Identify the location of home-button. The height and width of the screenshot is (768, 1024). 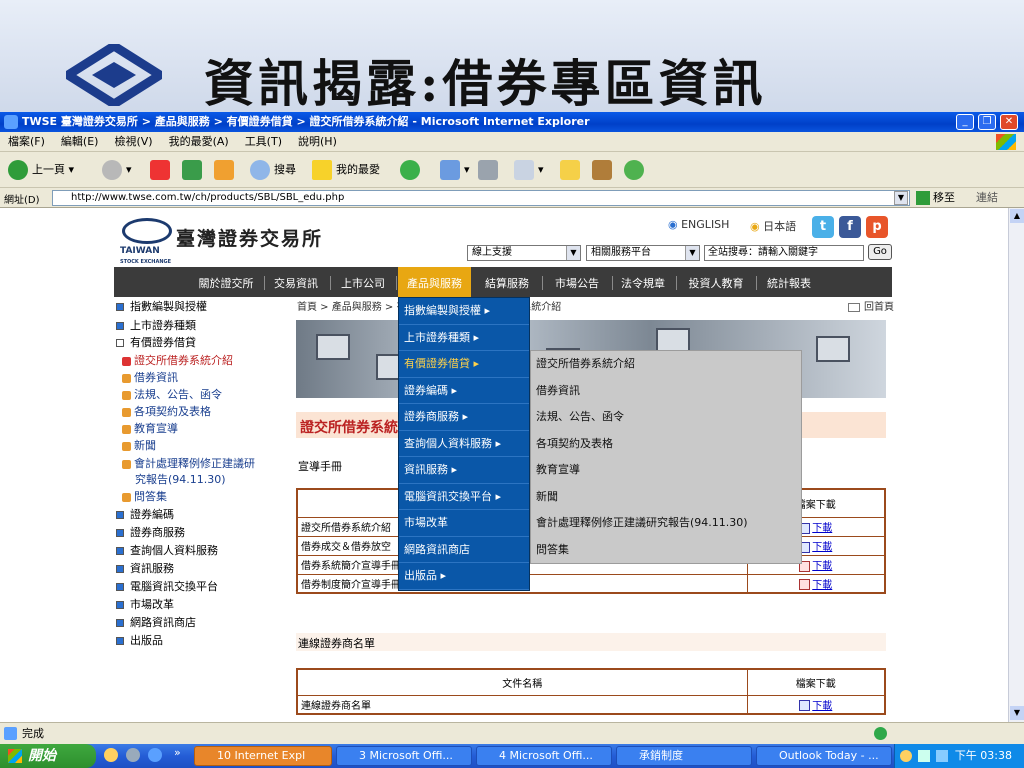
(226, 170).